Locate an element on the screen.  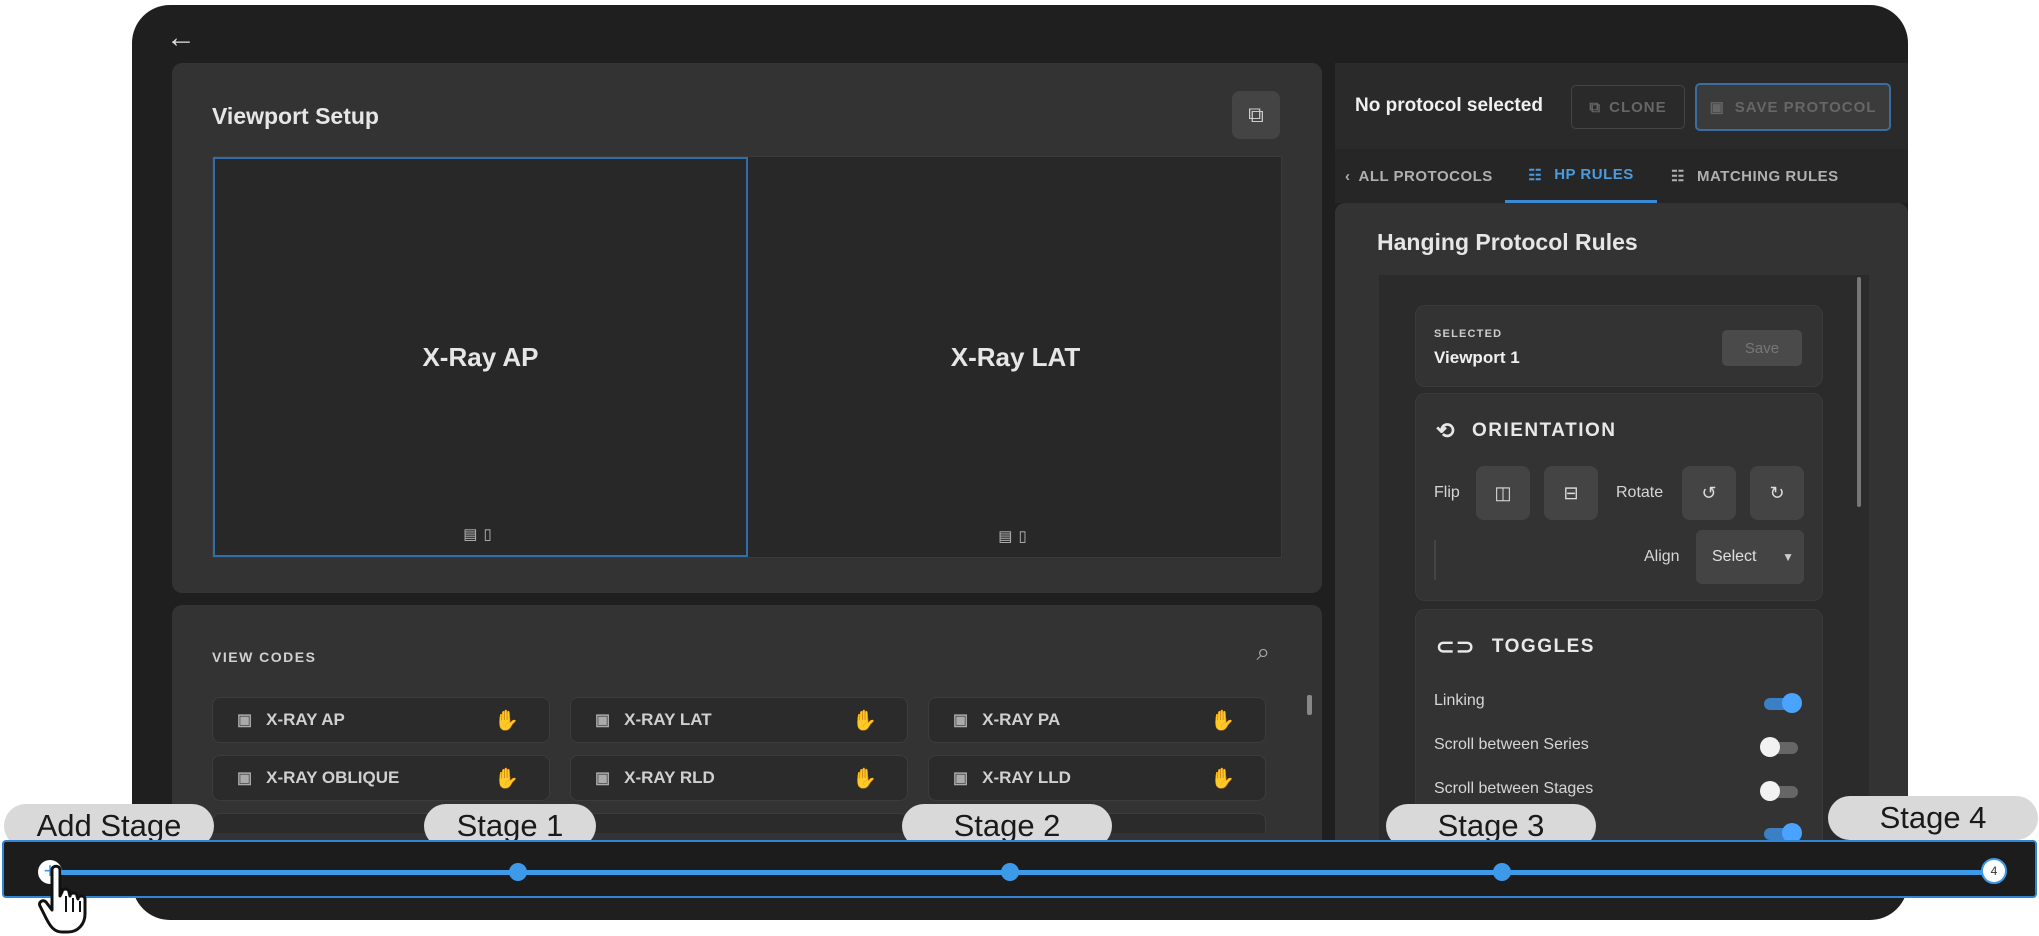
tab-hp-rules: ☷ HP RULES is located at coordinates (1581, 176).